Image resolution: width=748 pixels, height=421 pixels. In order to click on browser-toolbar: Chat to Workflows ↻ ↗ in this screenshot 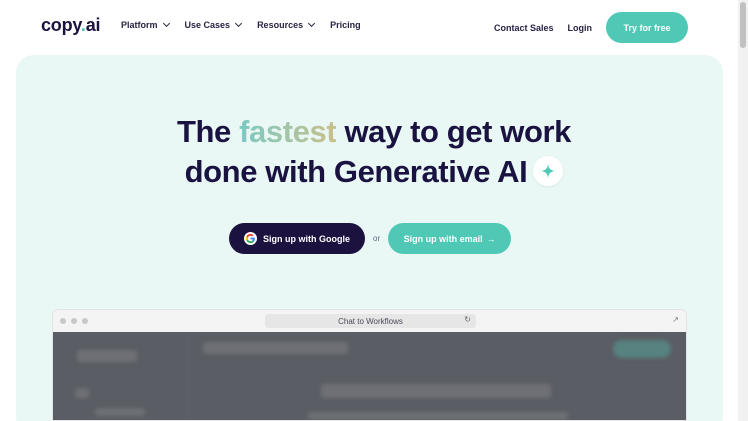, I will do `click(369, 321)`.